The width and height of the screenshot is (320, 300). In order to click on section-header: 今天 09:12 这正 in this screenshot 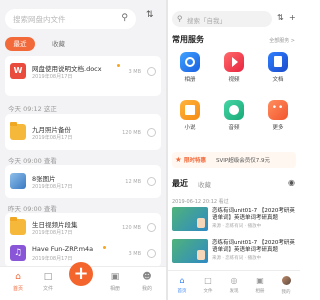, I will do `click(32, 109)`.